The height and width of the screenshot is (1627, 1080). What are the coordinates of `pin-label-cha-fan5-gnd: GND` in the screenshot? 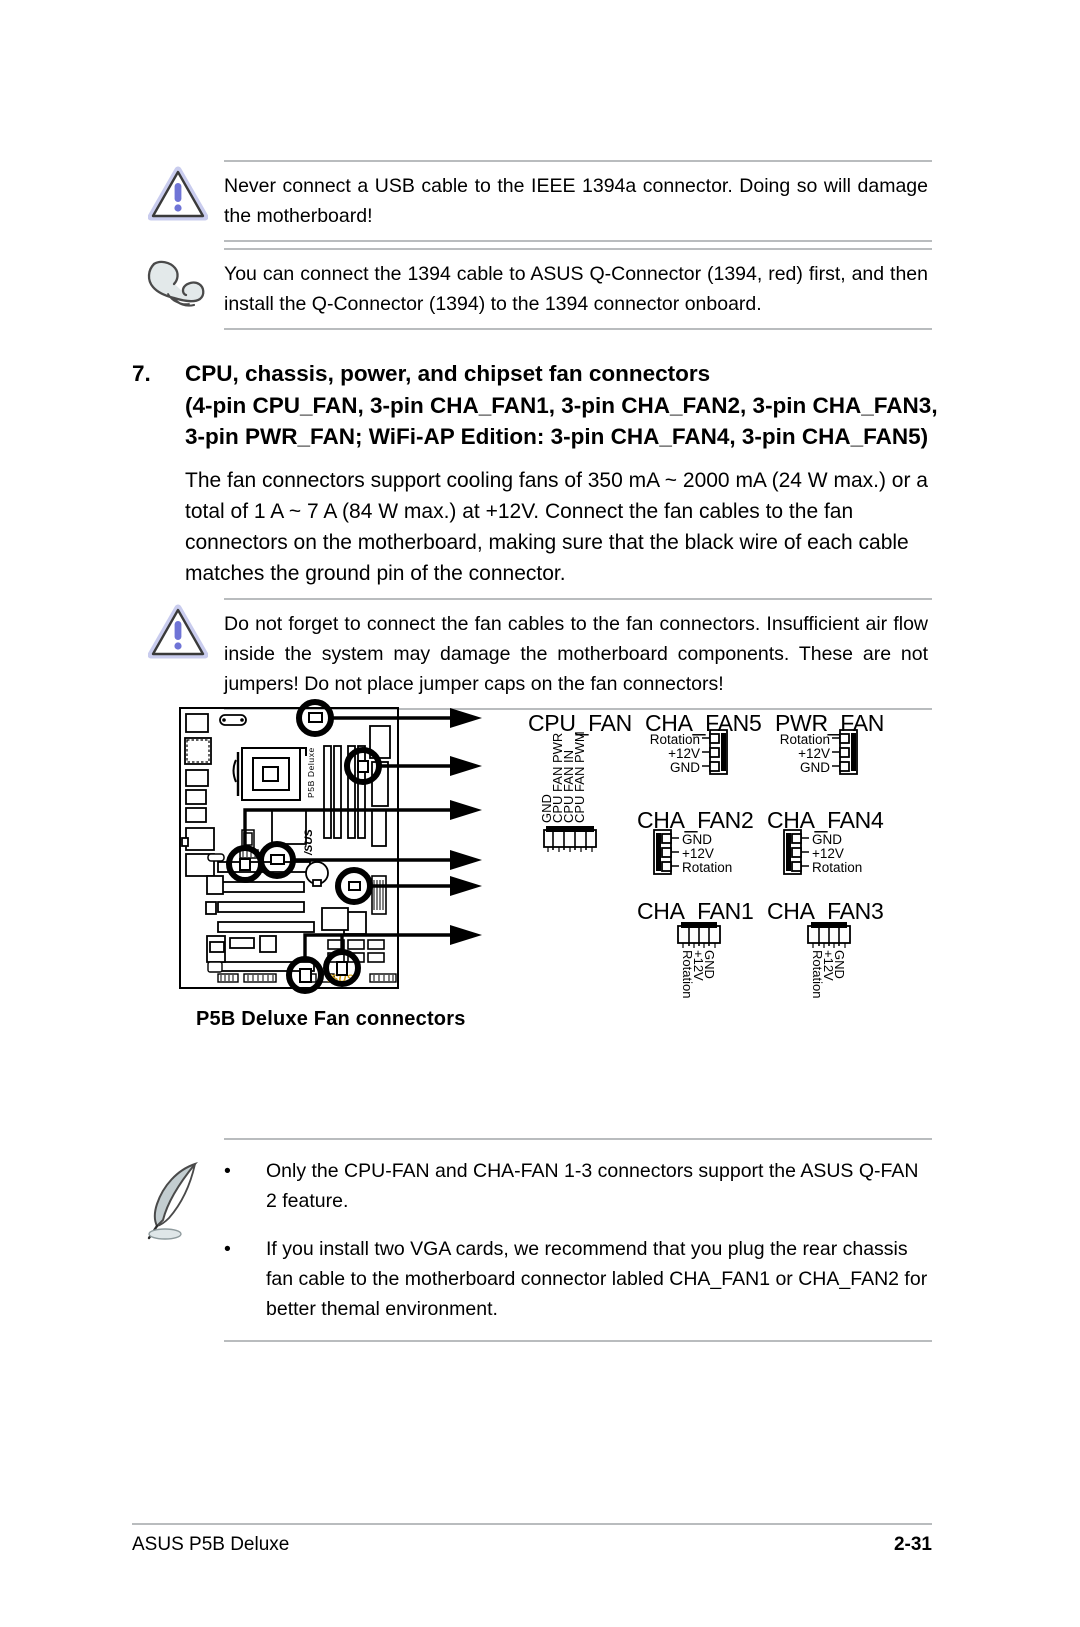 It's located at (685, 767).